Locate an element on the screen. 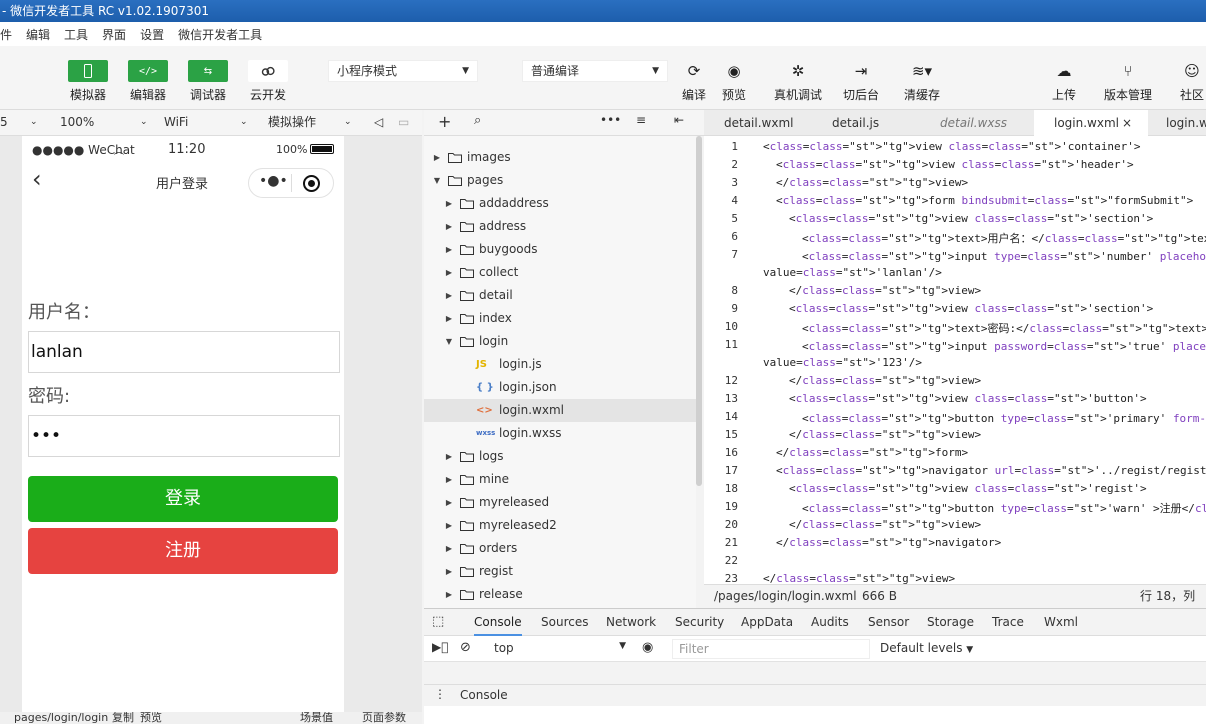 This screenshot has width=1206, height=724. filter-input: Filter is located at coordinates (771, 649).